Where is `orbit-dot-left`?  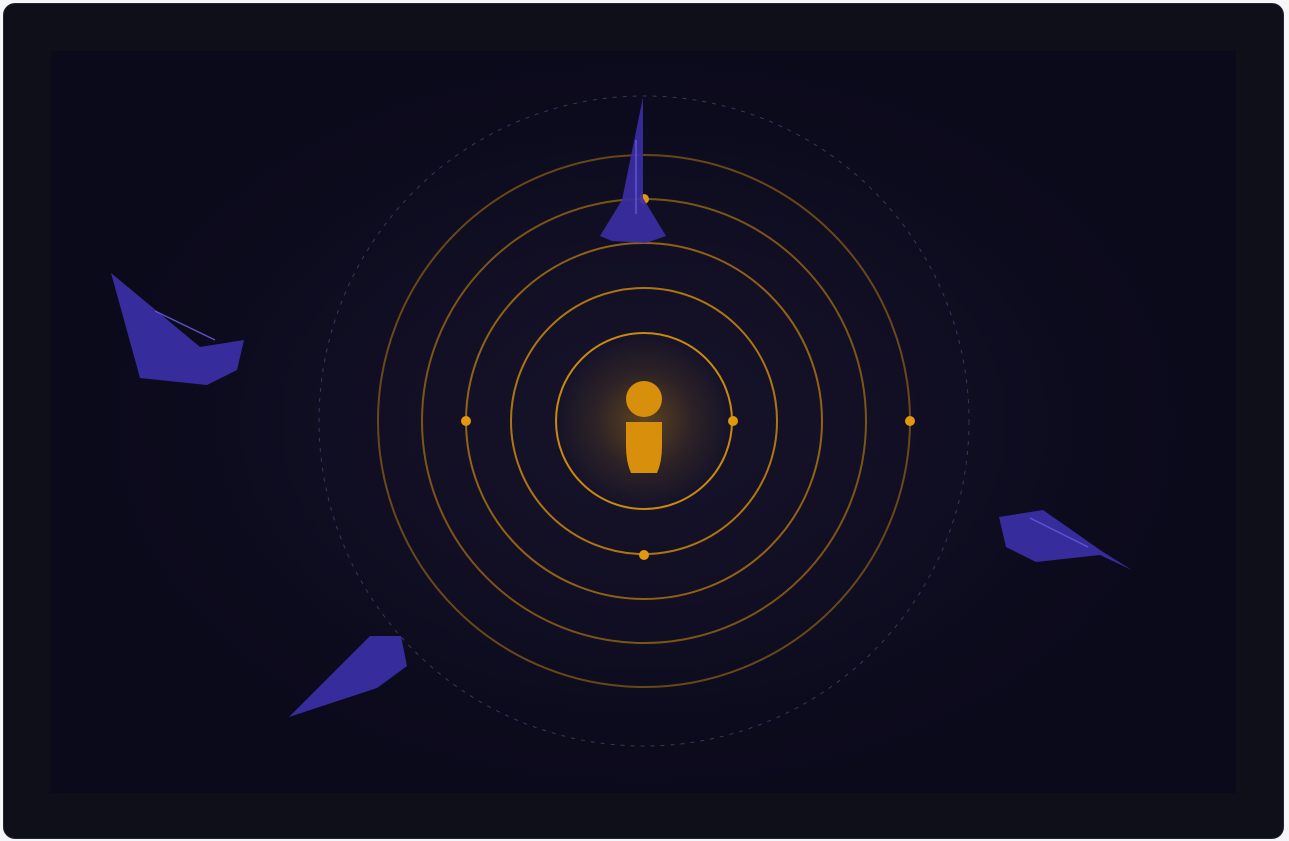
orbit-dot-left is located at coordinates (466, 421).